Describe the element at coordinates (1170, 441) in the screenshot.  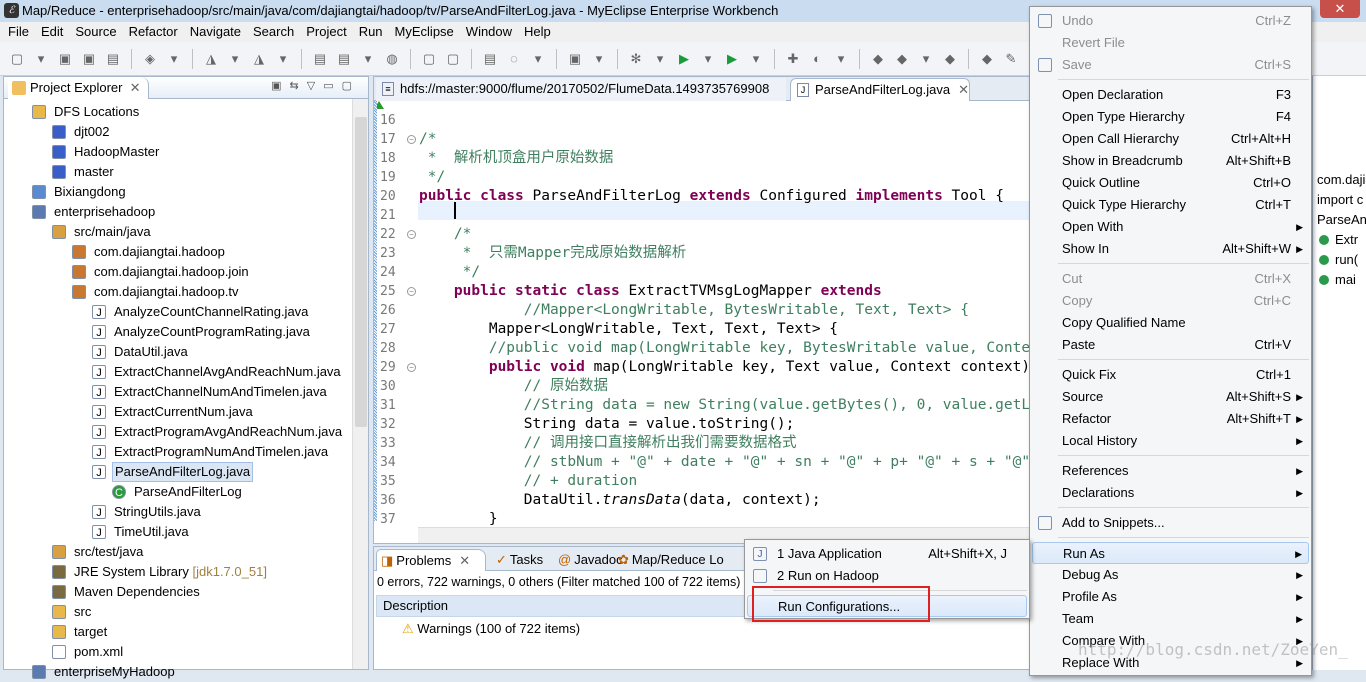
I see `menu-item-local-history: Local History ▶` at that location.